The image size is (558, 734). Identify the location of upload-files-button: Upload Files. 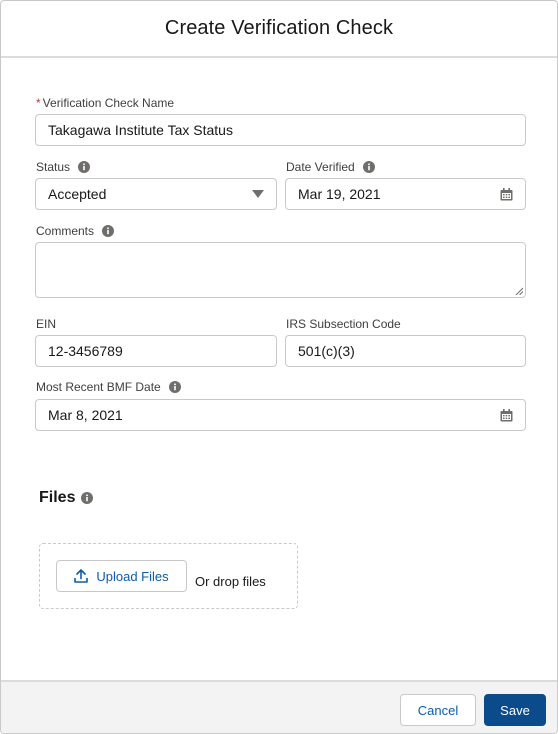
(121, 576).